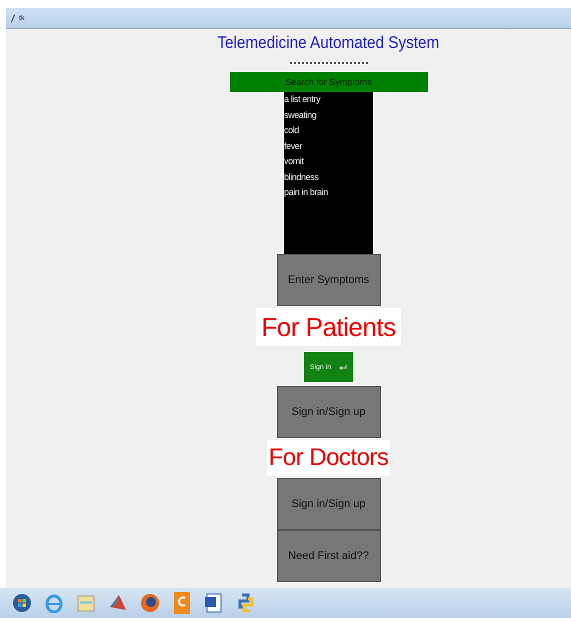 The image size is (571, 618). Describe the element at coordinates (328, 192) in the screenshot. I see `list-item: pain in brain` at that location.